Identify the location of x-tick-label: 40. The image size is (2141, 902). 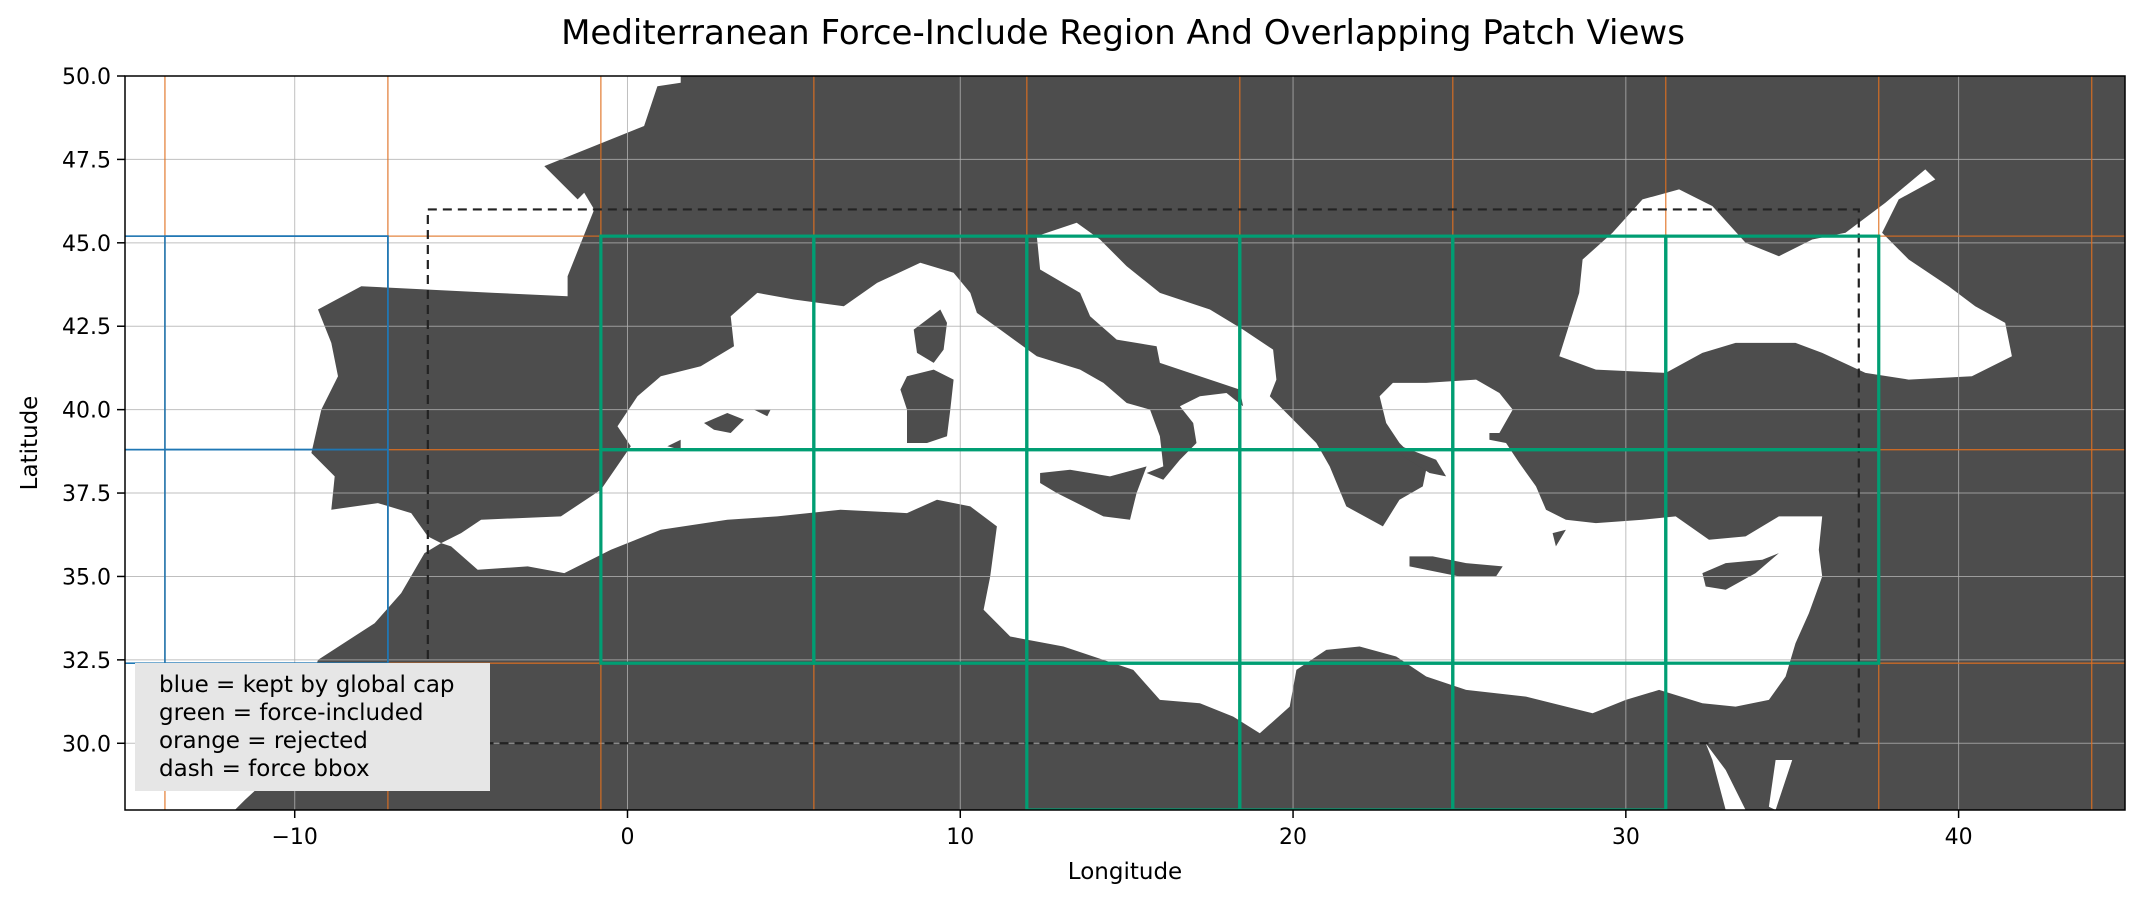
(1959, 837).